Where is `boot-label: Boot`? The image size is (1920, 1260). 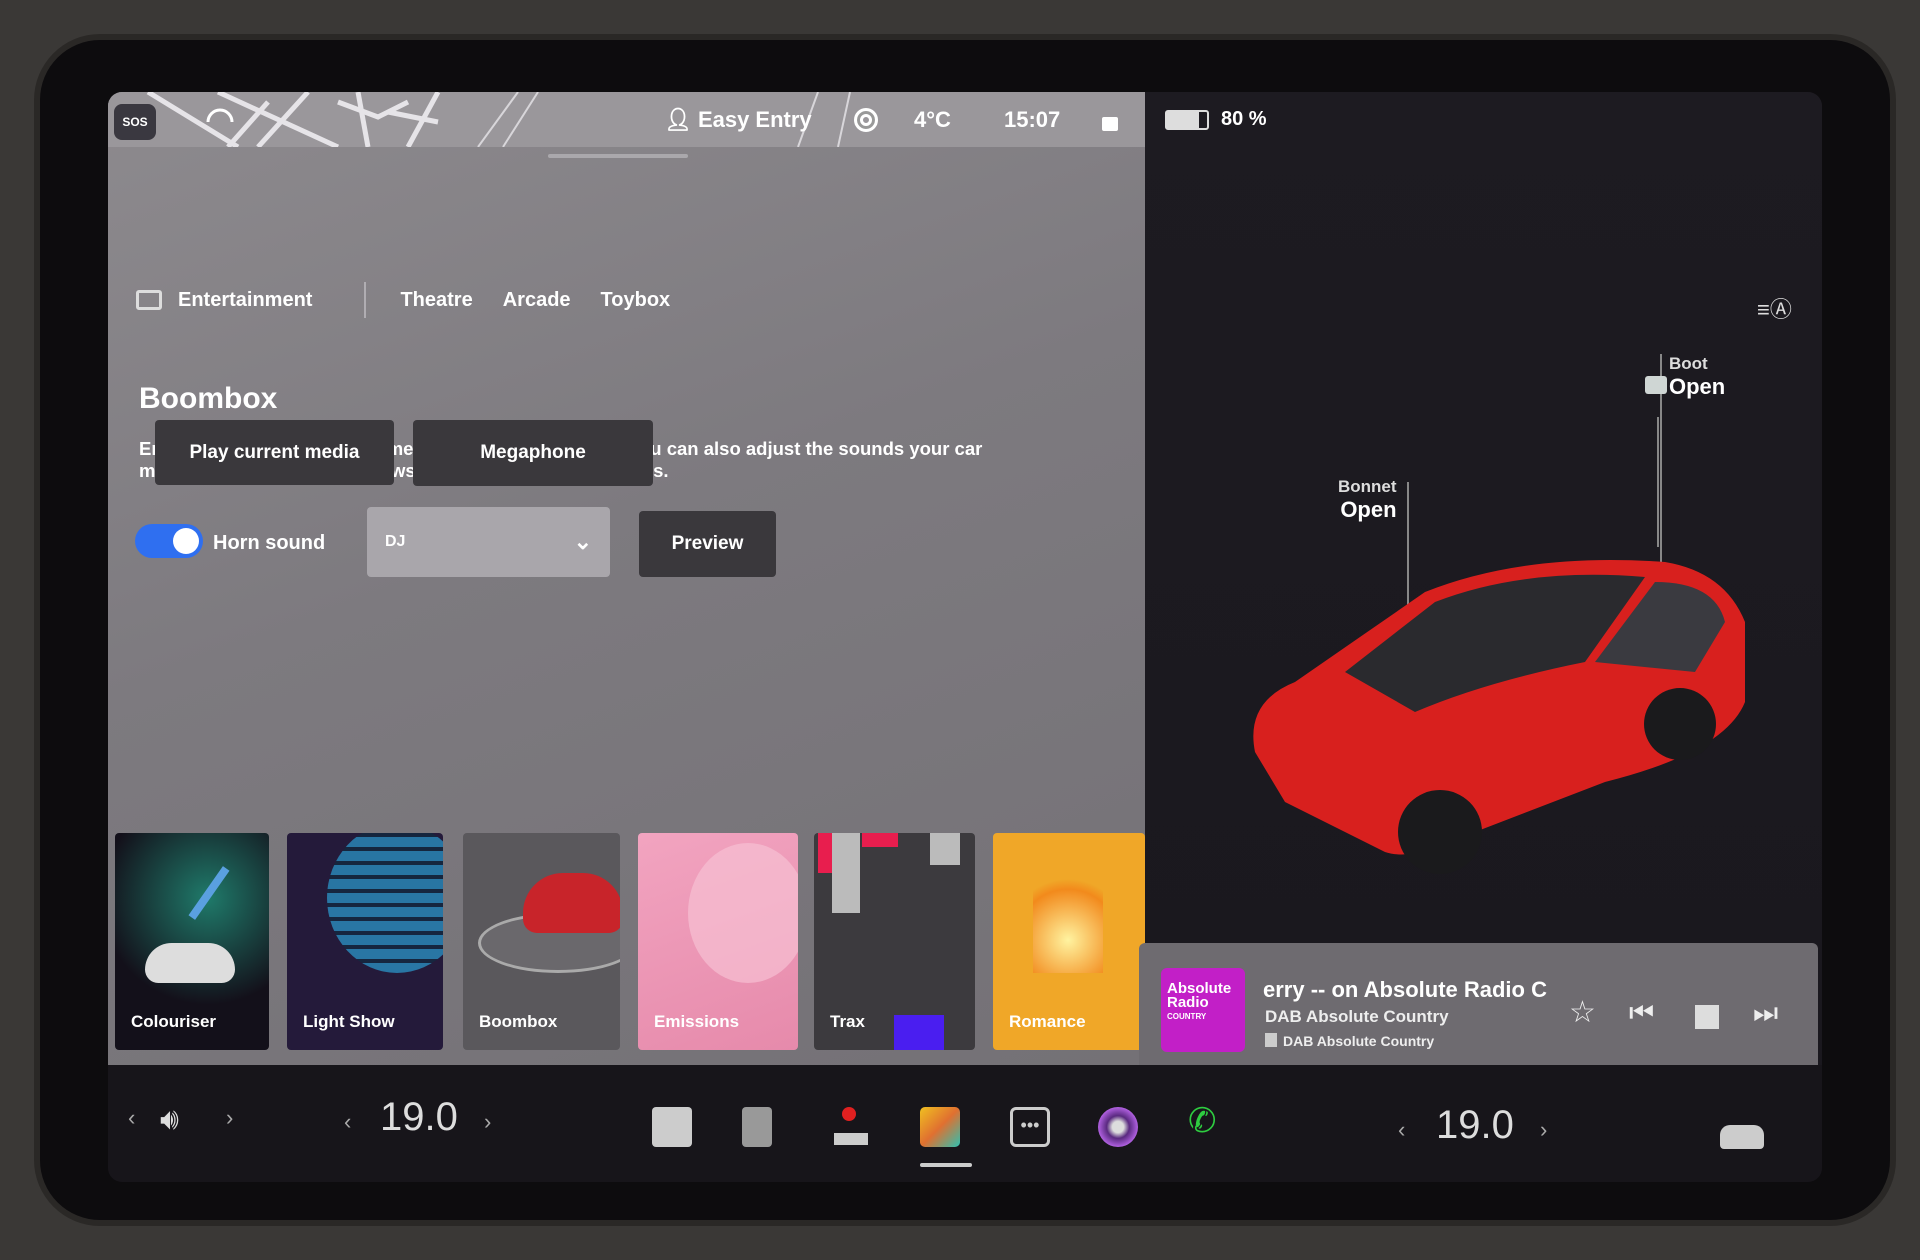
boot-label: Boot is located at coordinates (1688, 363).